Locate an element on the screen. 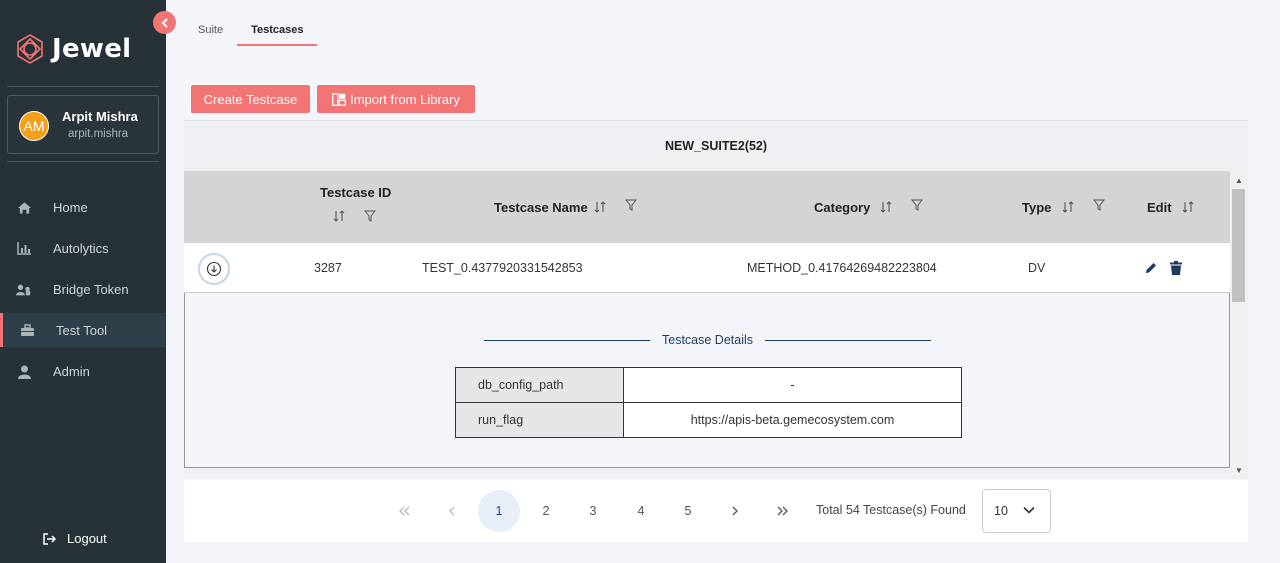 Image resolution: width=1280 pixels, height=563 pixels. next-page-button is located at coordinates (735, 511).